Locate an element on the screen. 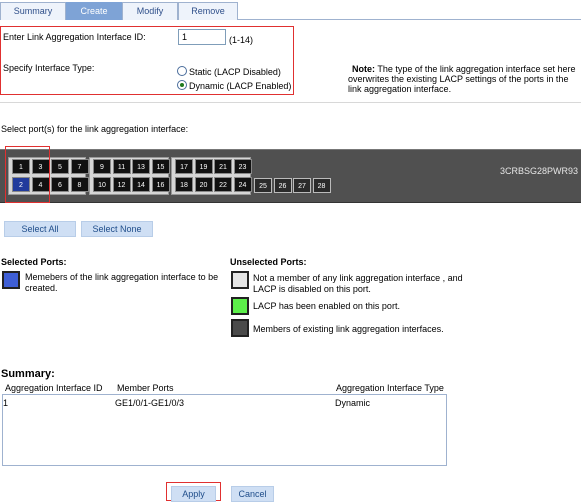 This screenshot has width=581, height=502. interface-id-label: Enter Link Aggregation Interface ID: is located at coordinates (74, 37).